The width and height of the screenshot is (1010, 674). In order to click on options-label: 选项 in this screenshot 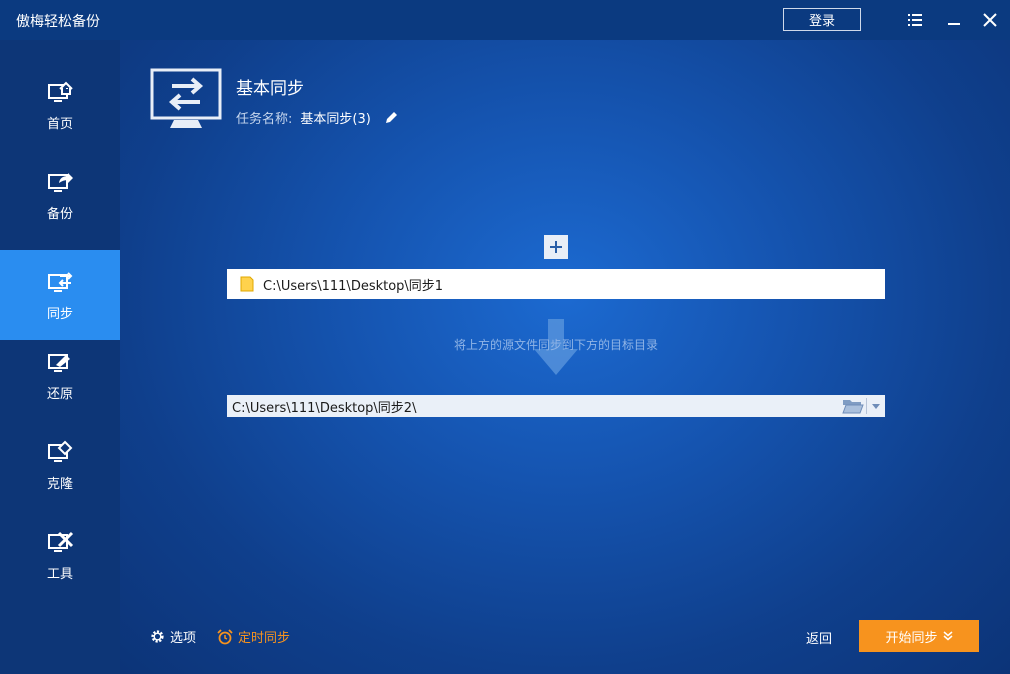, I will do `click(183, 638)`.